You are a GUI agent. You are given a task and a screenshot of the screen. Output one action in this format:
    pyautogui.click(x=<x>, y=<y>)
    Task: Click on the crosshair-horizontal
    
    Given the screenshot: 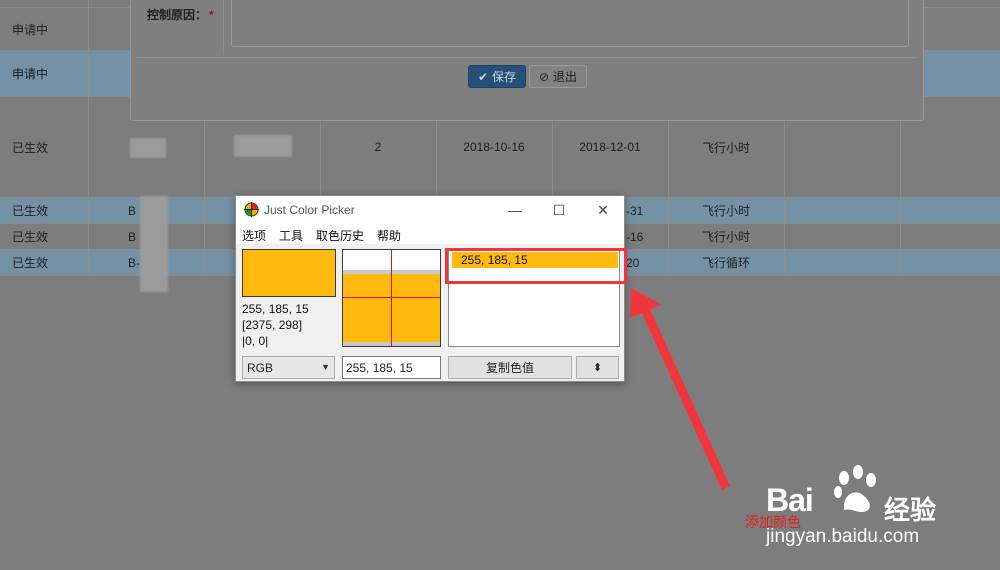 What is the action you would take?
    pyautogui.click(x=391, y=297)
    